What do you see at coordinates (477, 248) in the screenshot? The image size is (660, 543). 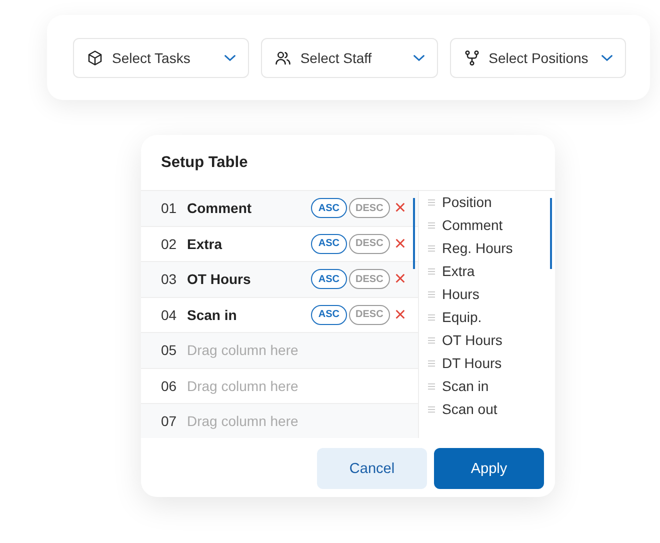 I see `column-label: Reg. Hours` at bounding box center [477, 248].